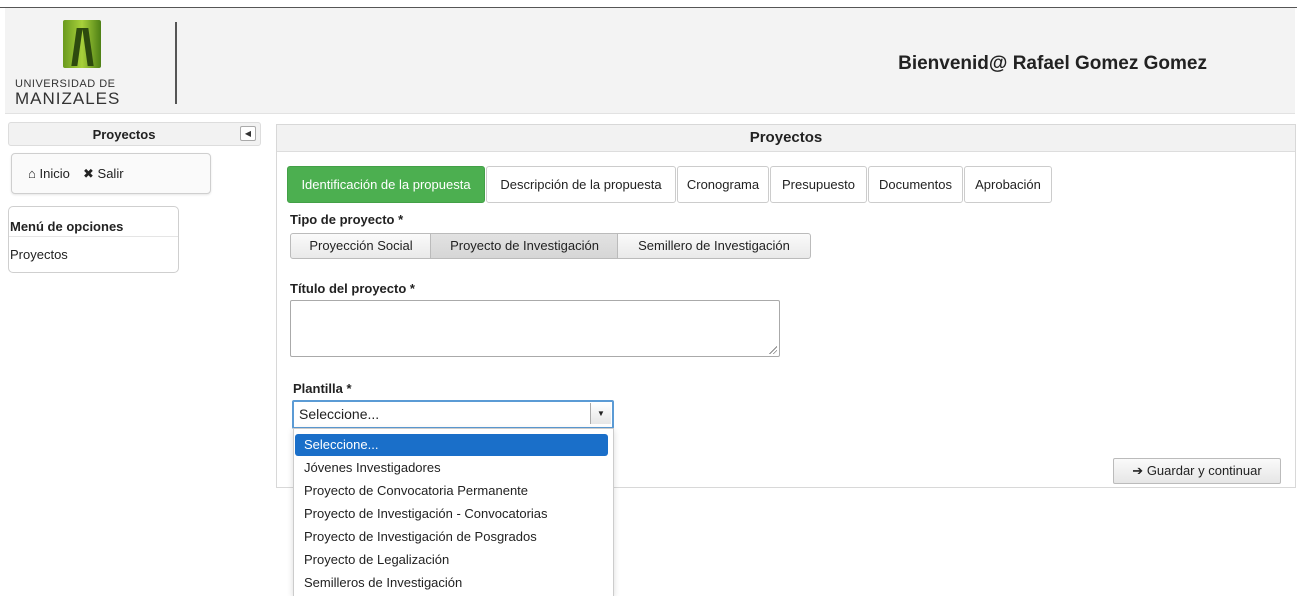 The image size is (1297, 596). I want to click on dropdown-option: Proyecto de Investigación de Posgrados, so click(451, 537).